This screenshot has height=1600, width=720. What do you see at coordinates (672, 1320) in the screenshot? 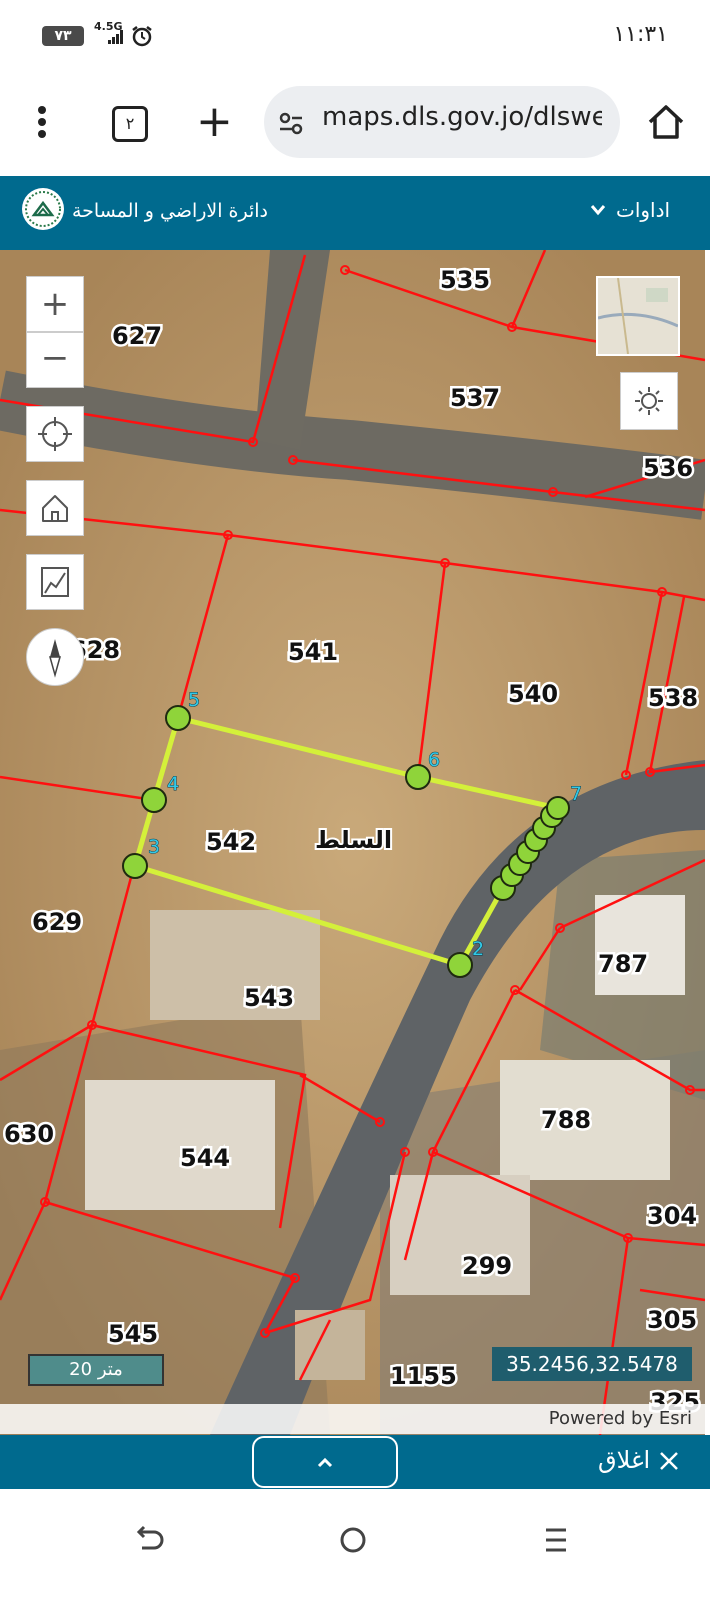
I see `parcel-label: 305` at bounding box center [672, 1320].